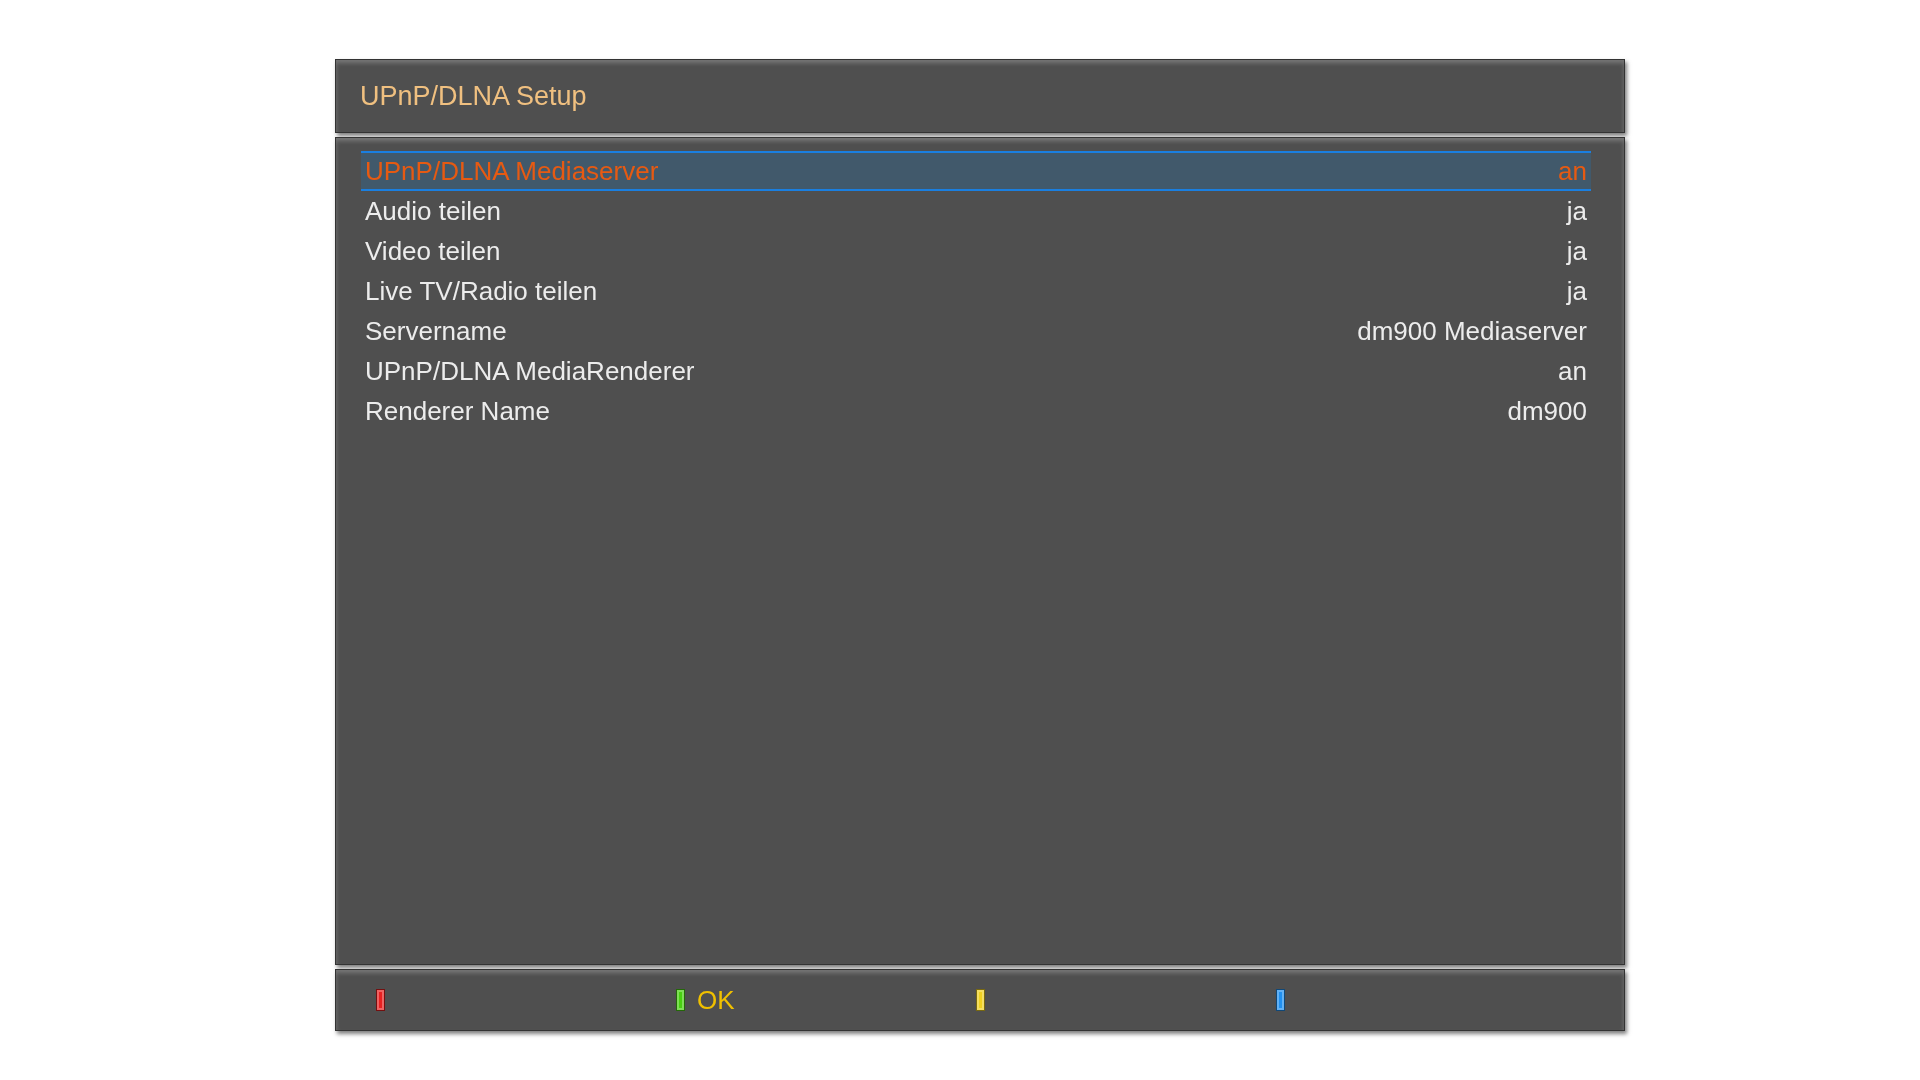 The height and width of the screenshot is (1080, 1920). What do you see at coordinates (512, 171) in the screenshot?
I see `setting-label: UPnP/DLNA Mediaserver` at bounding box center [512, 171].